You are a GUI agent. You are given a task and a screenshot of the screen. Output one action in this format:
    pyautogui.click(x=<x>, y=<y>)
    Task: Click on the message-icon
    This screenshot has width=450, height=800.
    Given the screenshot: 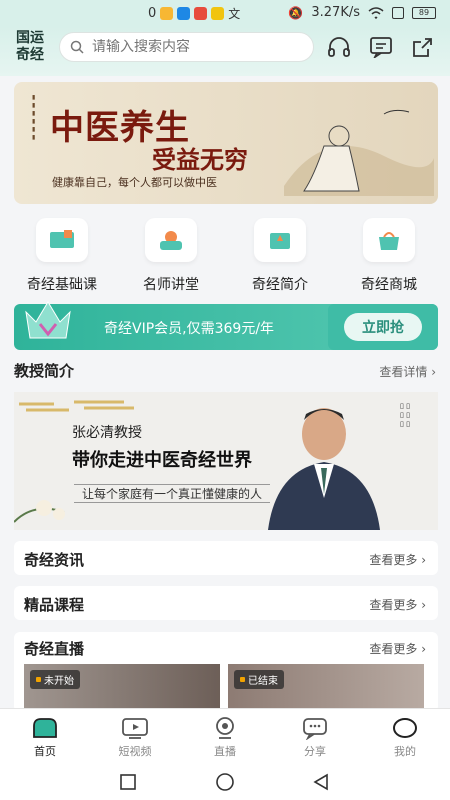 What is the action you would take?
    pyautogui.click(x=381, y=47)
    